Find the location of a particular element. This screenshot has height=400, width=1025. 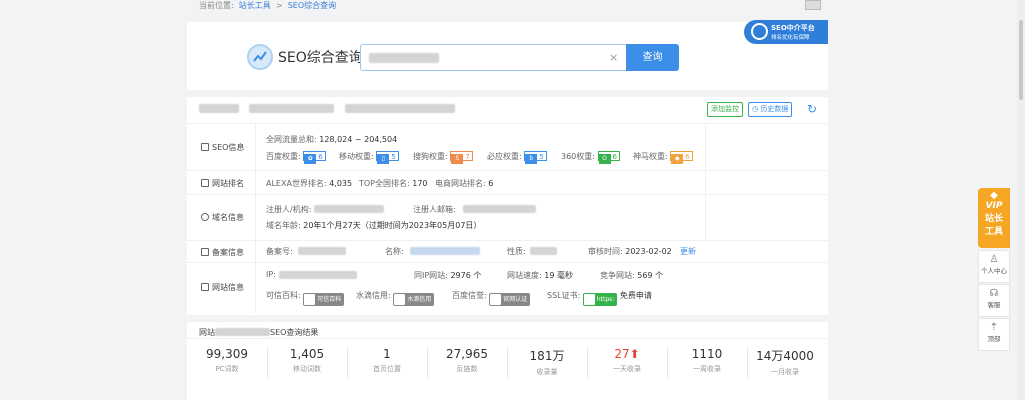

breadcrumb: 当前位置: 站长工具 > SEO综合查询 is located at coordinates (267, 6).